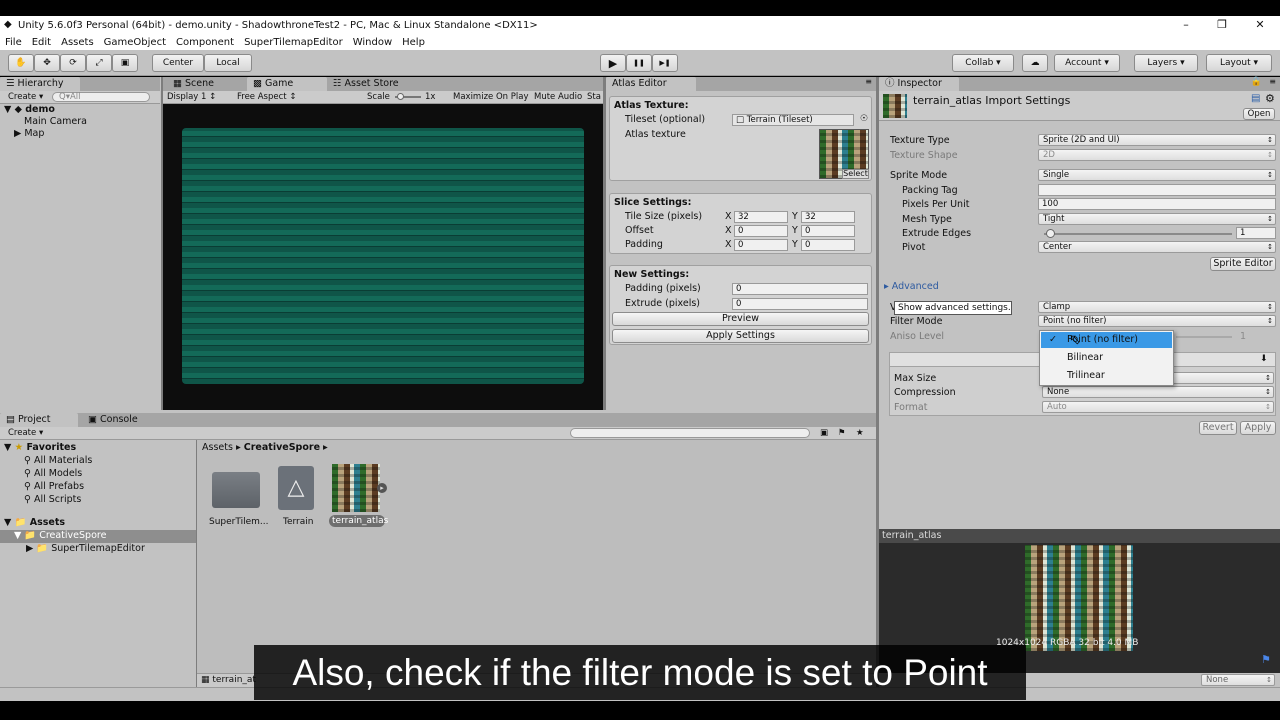 The height and width of the screenshot is (720, 1280). I want to click on pivot-center-toggle: Center, so click(178, 63).